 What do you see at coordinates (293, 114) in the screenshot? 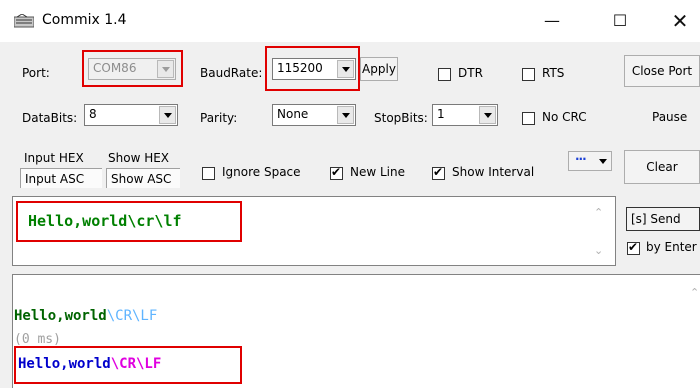
I see `parity-value: None` at bounding box center [293, 114].